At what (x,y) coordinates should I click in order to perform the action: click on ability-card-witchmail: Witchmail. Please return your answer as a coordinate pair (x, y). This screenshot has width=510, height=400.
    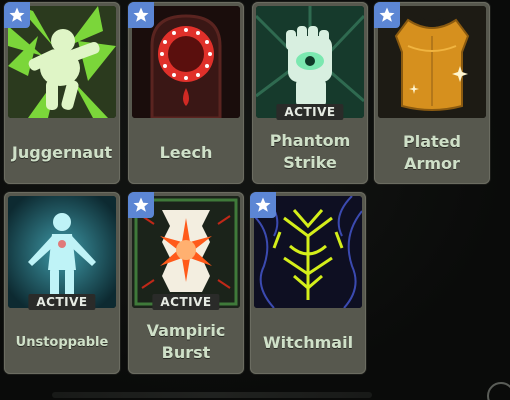
    Looking at the image, I should click on (308, 283).